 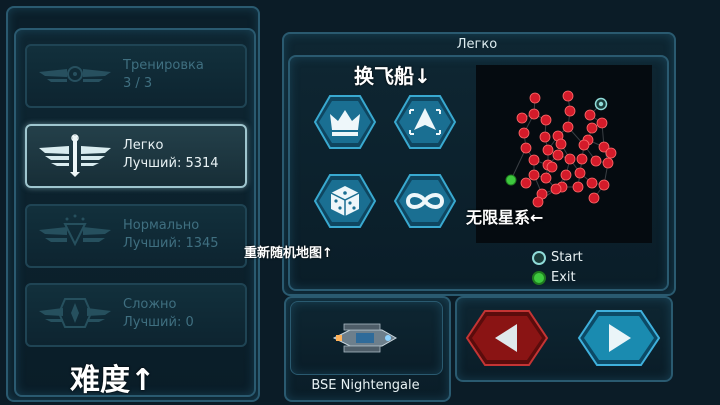 I want to click on annotation-change-ship: 换飞船↓, so click(x=392, y=76).